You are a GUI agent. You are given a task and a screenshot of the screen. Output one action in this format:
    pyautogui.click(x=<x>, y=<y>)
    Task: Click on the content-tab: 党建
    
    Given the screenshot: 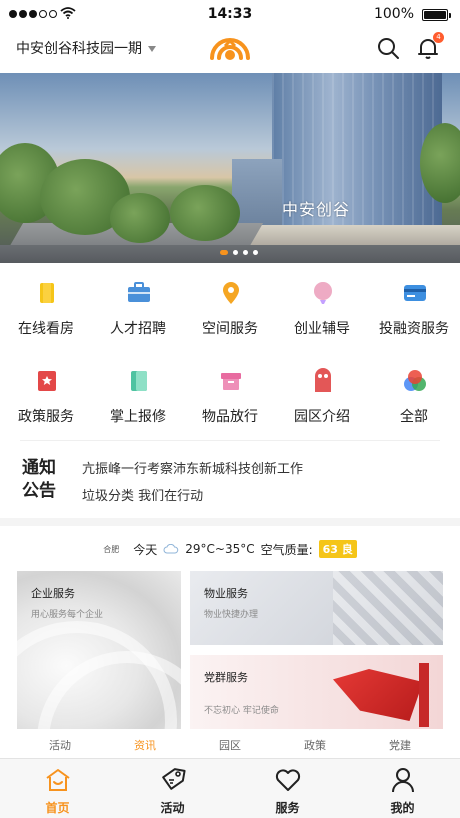 What is the action you would take?
    pyautogui.click(x=400, y=745)
    